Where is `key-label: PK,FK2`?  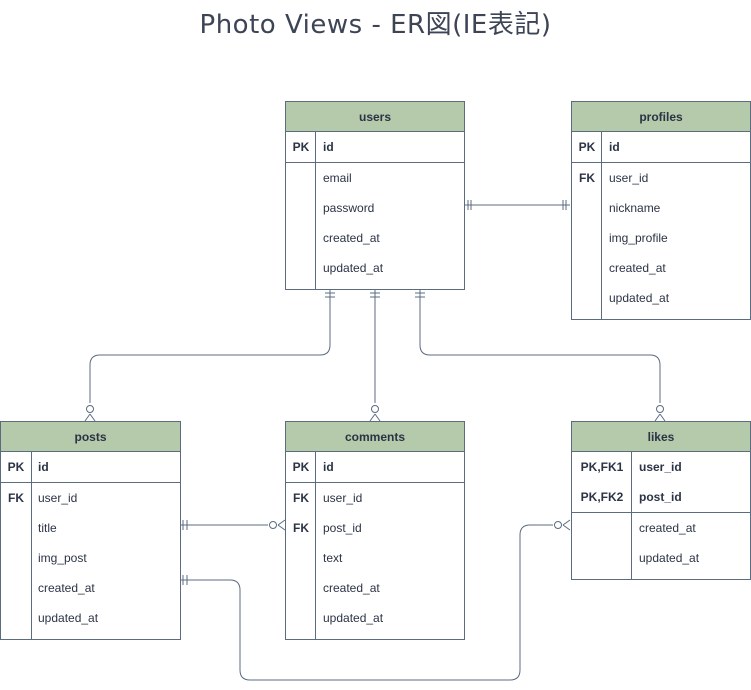 key-label: PK,FK2 is located at coordinates (602, 497).